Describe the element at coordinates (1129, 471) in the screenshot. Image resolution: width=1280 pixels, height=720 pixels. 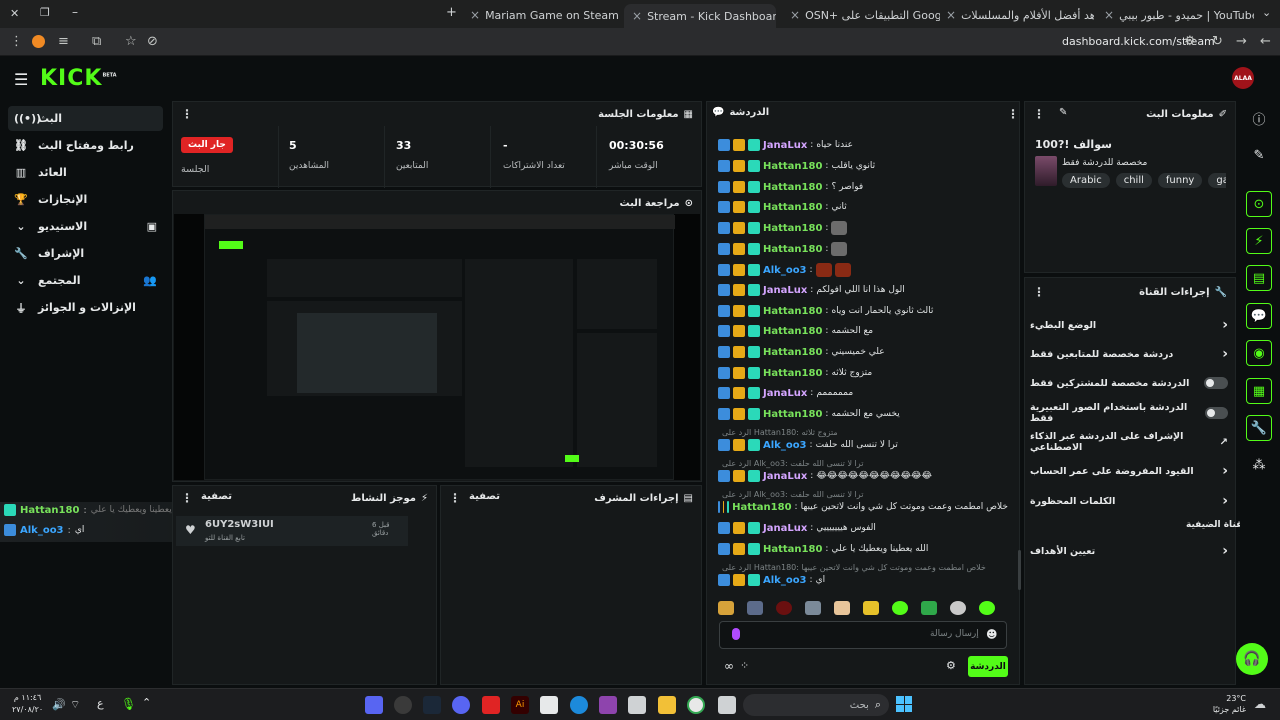
I see `account-age-row: القيود المفروضة على عمر الحساب ›` at that location.